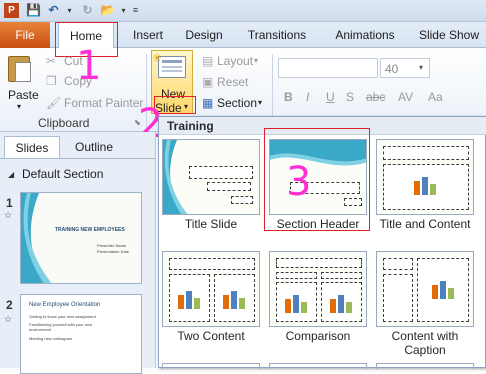 The image size is (486, 374). Describe the element at coordinates (9, 203) in the screenshot. I see `slide-number: 1` at that location.